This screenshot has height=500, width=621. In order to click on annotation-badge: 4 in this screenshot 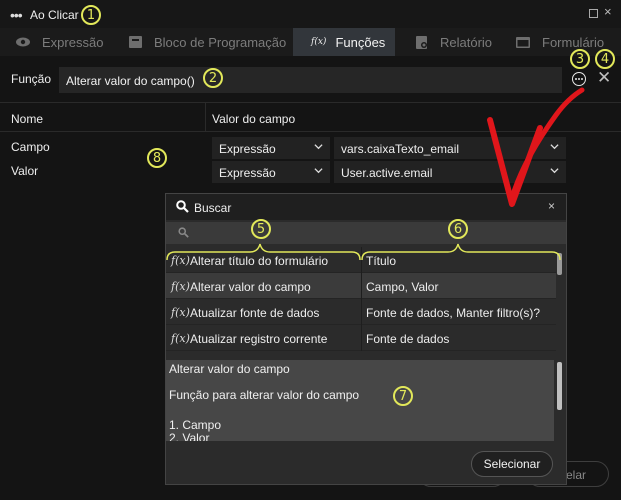, I will do `click(605, 59)`.